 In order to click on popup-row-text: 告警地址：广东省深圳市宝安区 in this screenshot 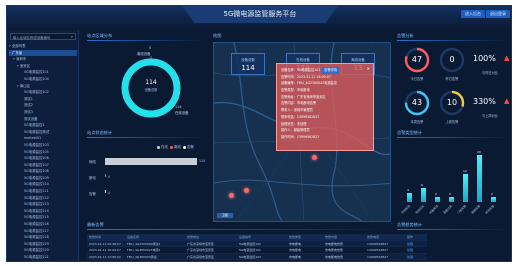, I will do `click(303, 96)`.